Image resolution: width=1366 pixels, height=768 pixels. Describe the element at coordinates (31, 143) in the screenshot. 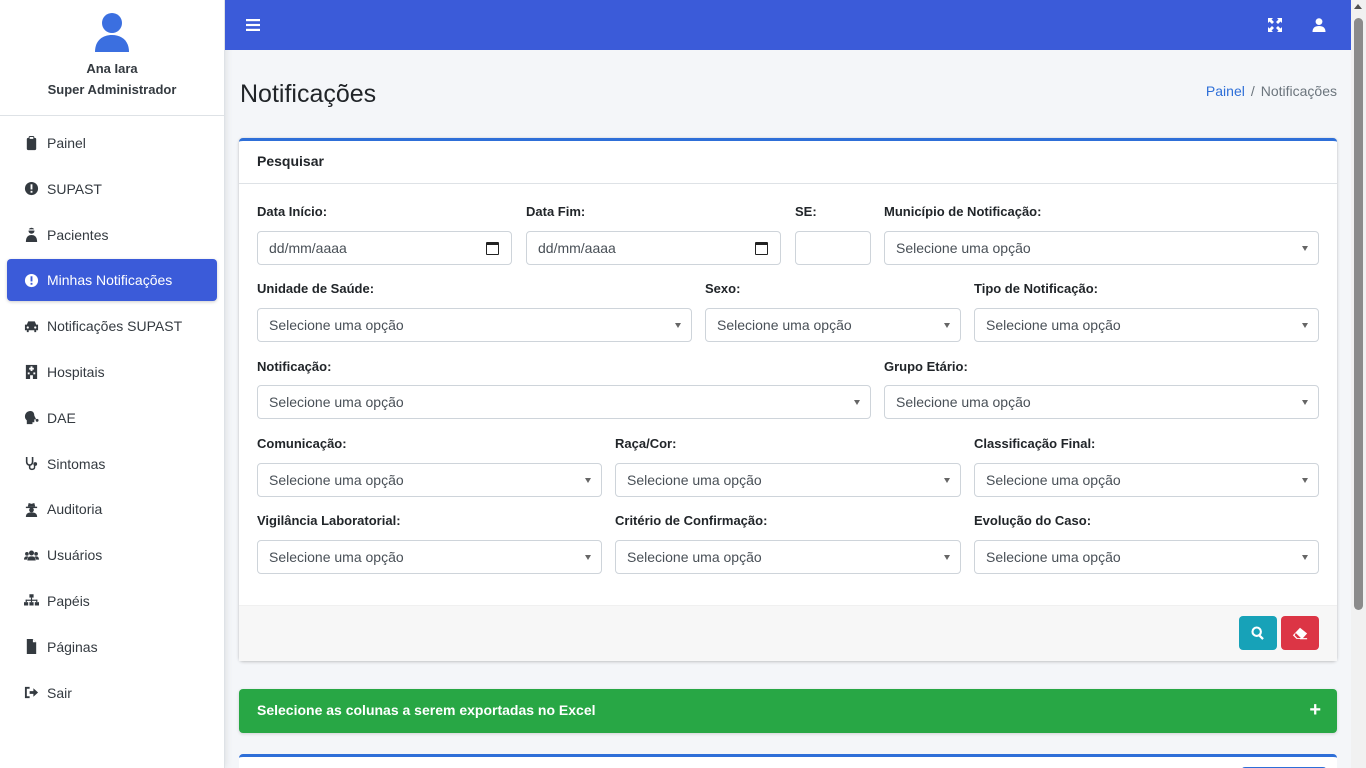

I see `clipboard-icon` at that location.